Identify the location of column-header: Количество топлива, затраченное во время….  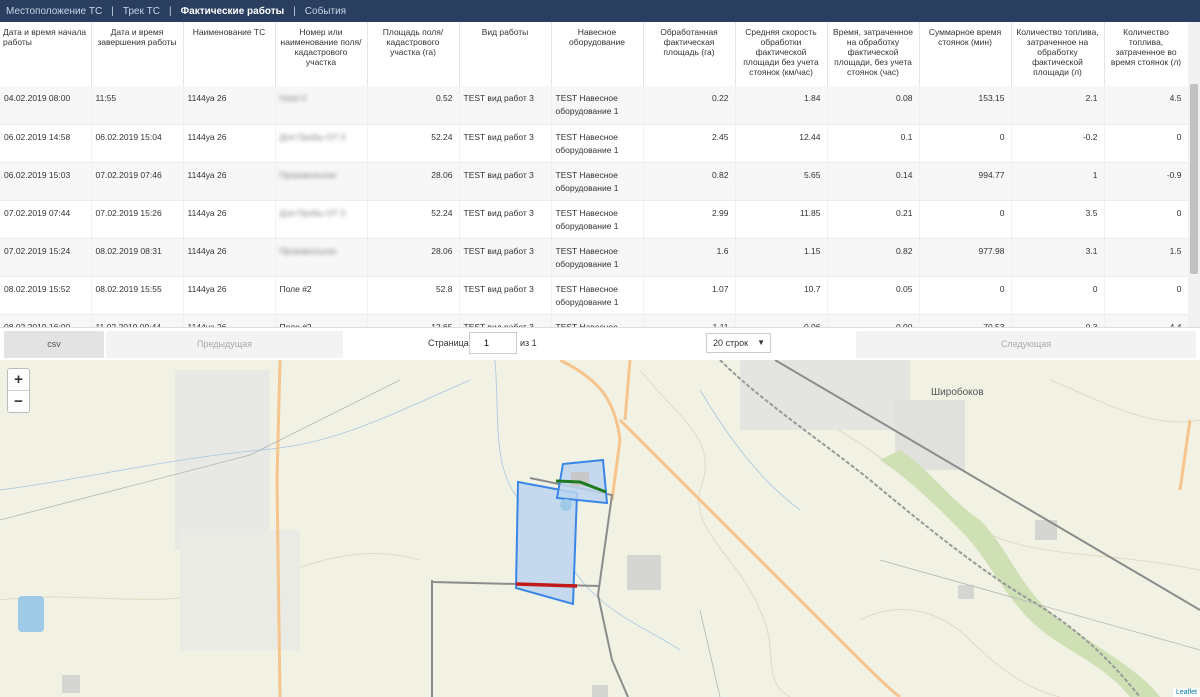
(1146, 54).